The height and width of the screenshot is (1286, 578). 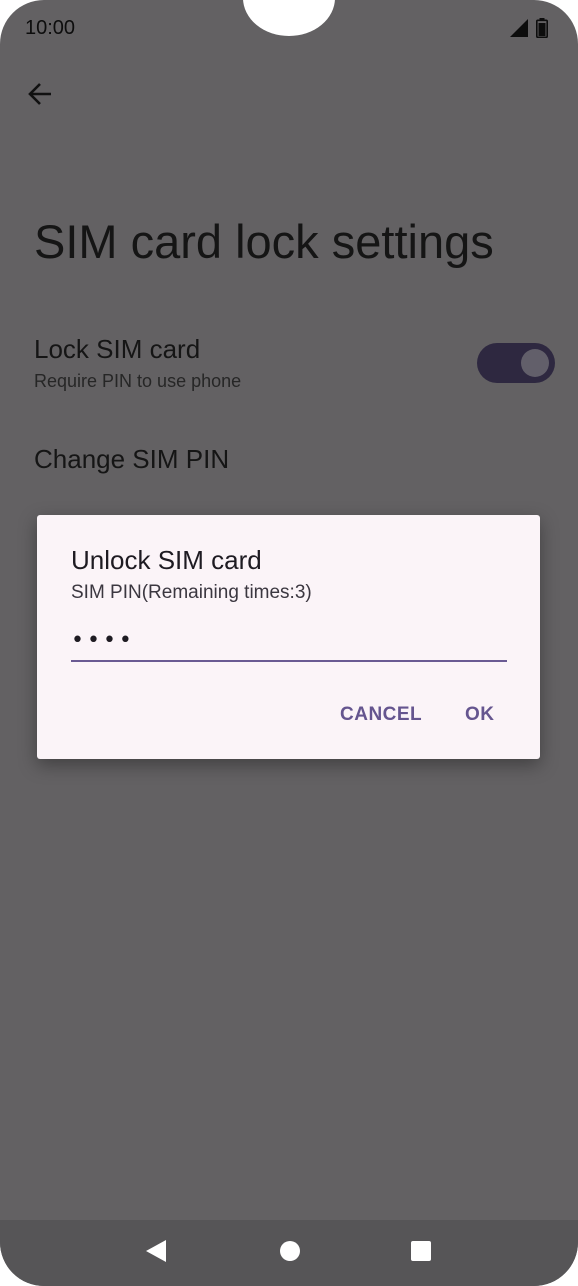 What do you see at coordinates (264, 241) in the screenshot?
I see `page-title: SIM card lock settings` at bounding box center [264, 241].